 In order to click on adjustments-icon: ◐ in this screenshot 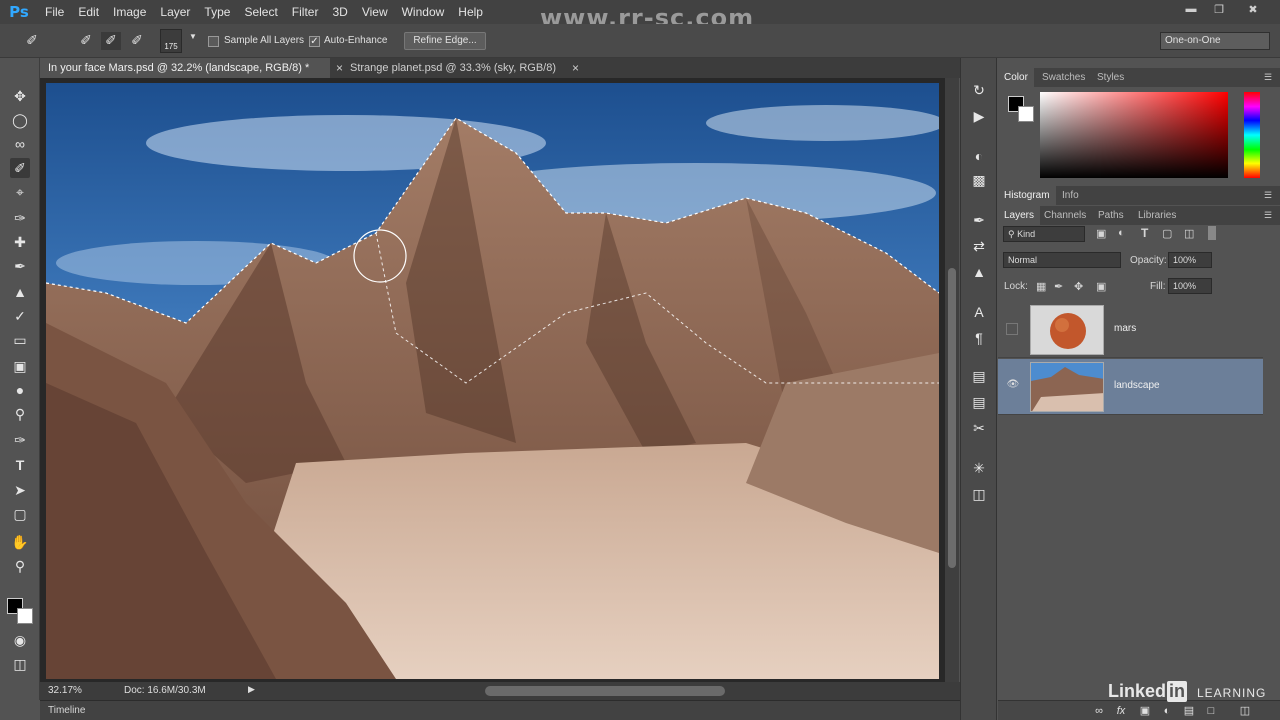, I will do `click(979, 156)`.